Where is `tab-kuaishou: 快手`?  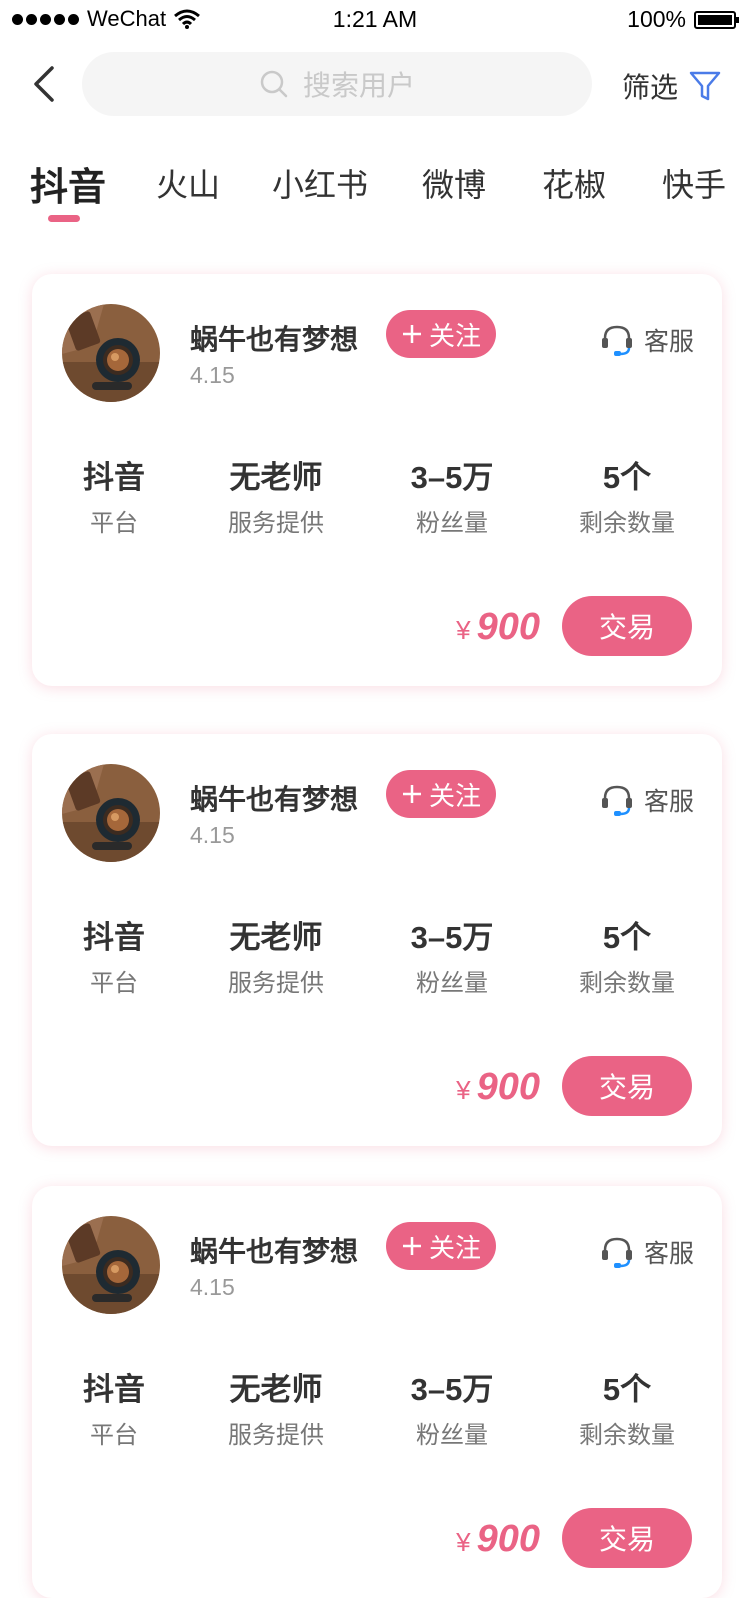
tab-kuaishou: 快手 is located at coordinates (694, 183).